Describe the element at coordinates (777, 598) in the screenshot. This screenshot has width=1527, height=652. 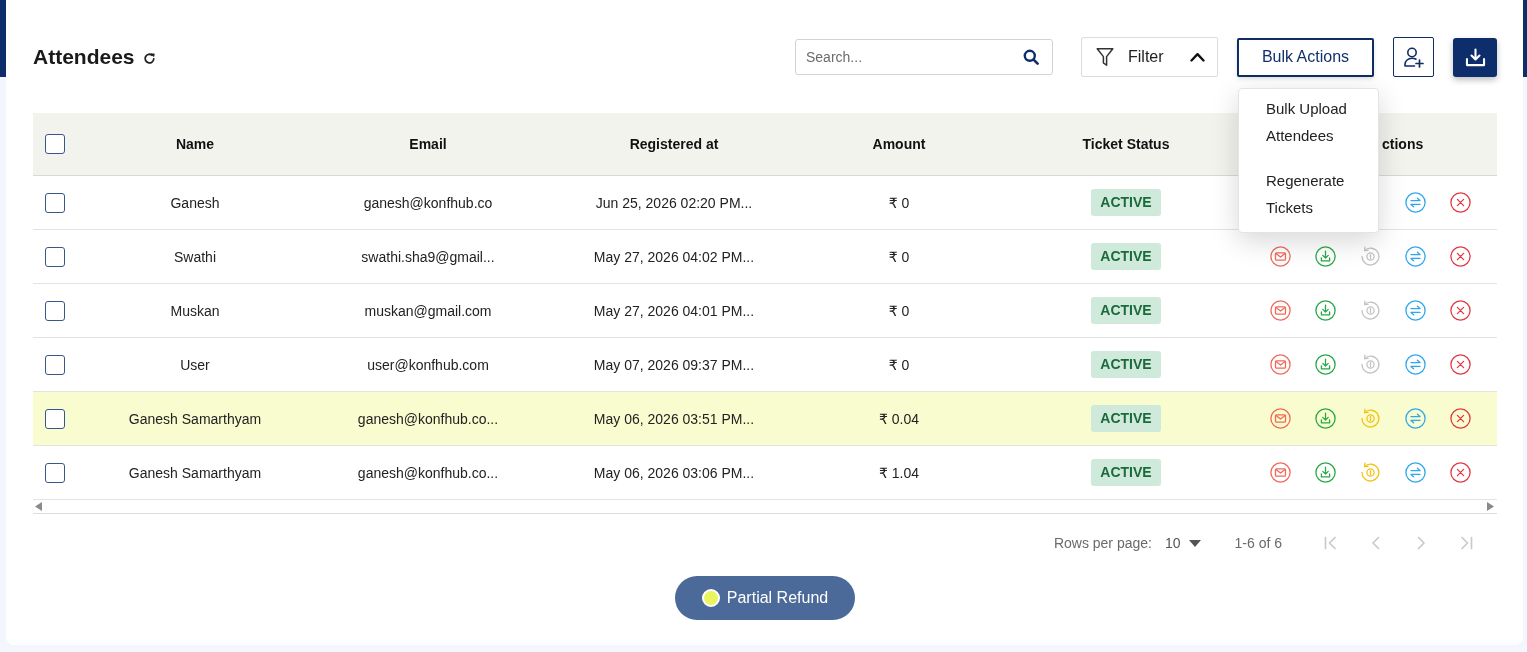
I see `legend-label: Partial Refund` at that location.